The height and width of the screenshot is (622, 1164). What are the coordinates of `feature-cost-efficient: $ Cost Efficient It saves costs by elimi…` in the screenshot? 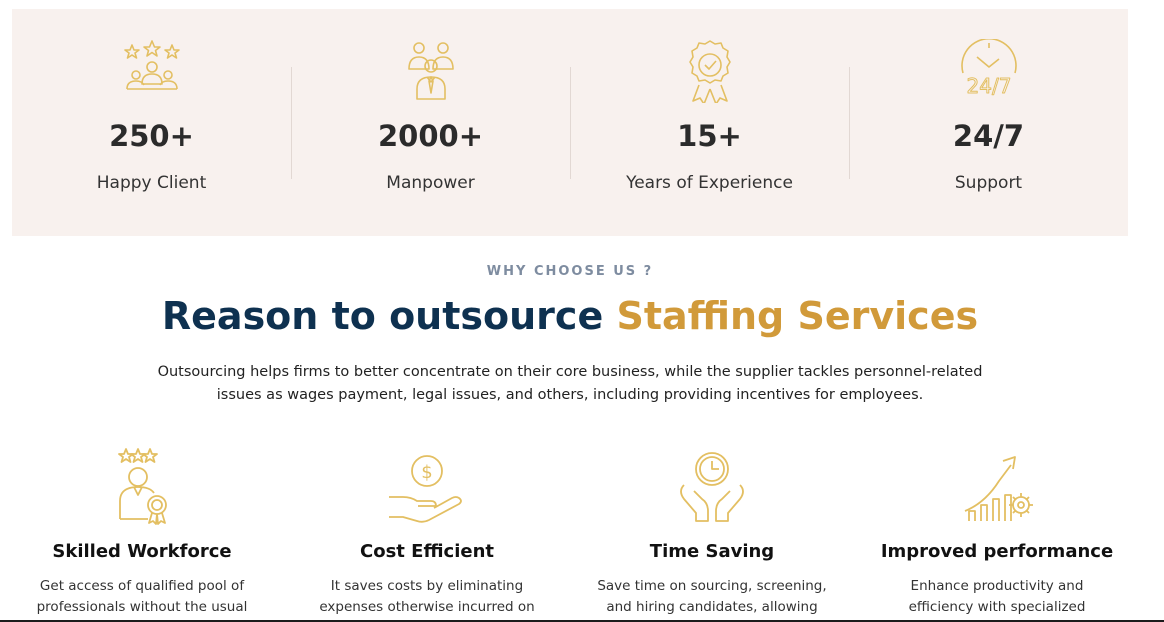 It's located at (427, 533).